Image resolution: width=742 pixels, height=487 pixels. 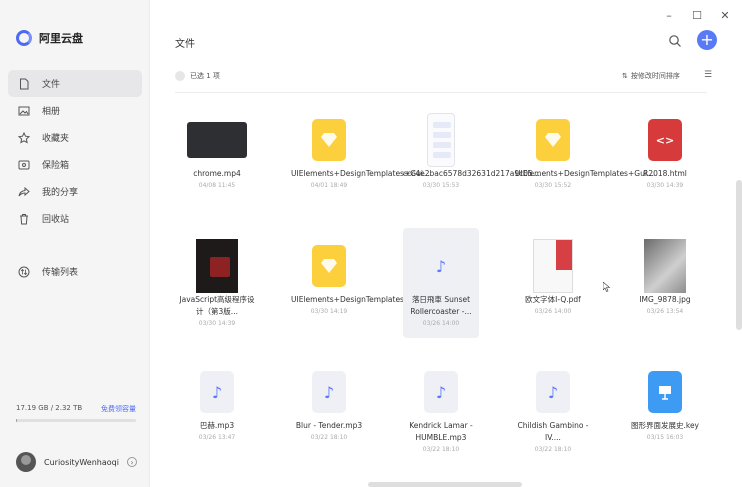 What do you see at coordinates (441, 92) in the screenshot?
I see `divider` at bounding box center [441, 92].